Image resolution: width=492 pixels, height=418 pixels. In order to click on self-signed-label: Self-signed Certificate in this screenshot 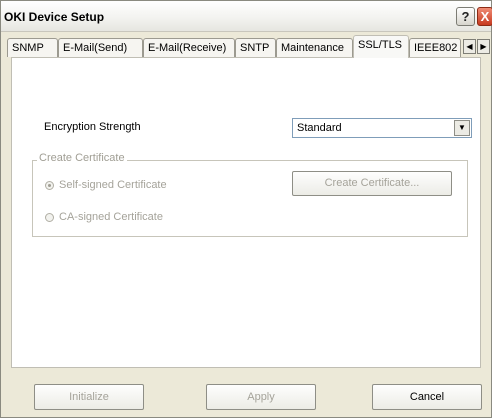, I will do `click(113, 185)`.